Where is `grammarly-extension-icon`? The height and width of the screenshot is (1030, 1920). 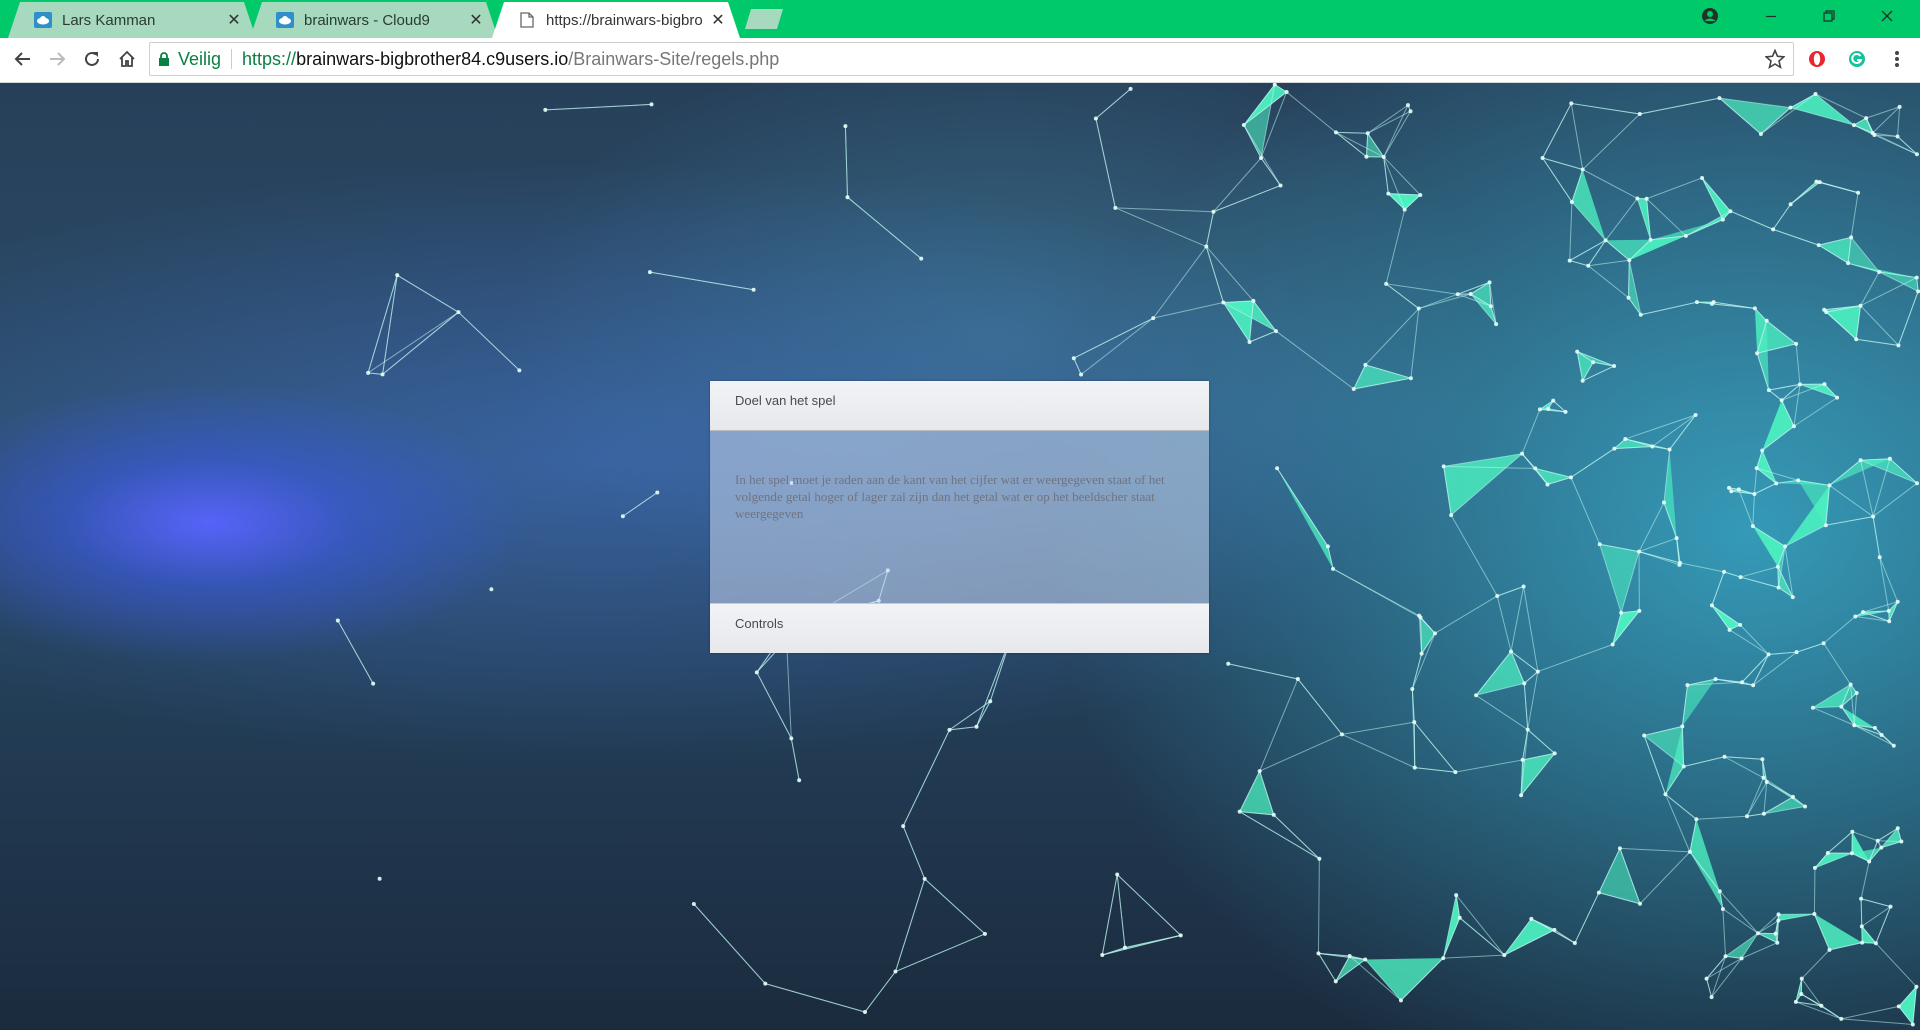
grammarly-extension-icon is located at coordinates (1857, 59).